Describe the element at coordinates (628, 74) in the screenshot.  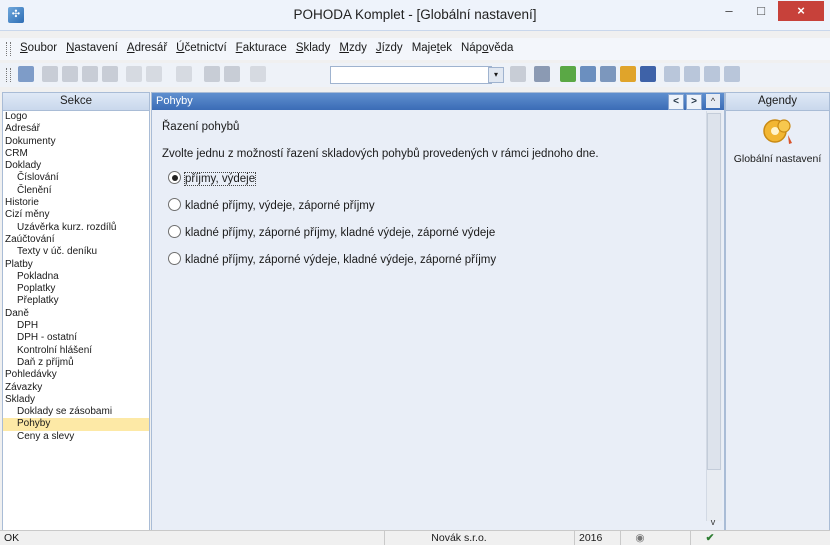
I see `tools-icon` at that location.